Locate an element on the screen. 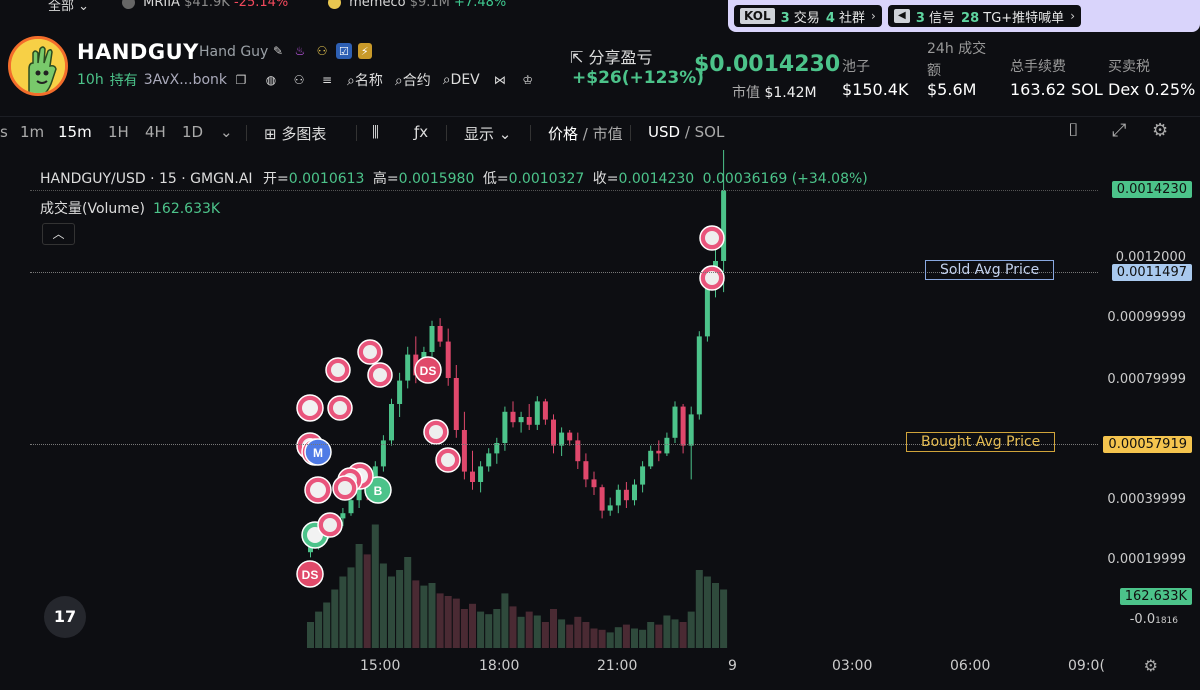  close-value: 0.0014230 is located at coordinates (656, 179).